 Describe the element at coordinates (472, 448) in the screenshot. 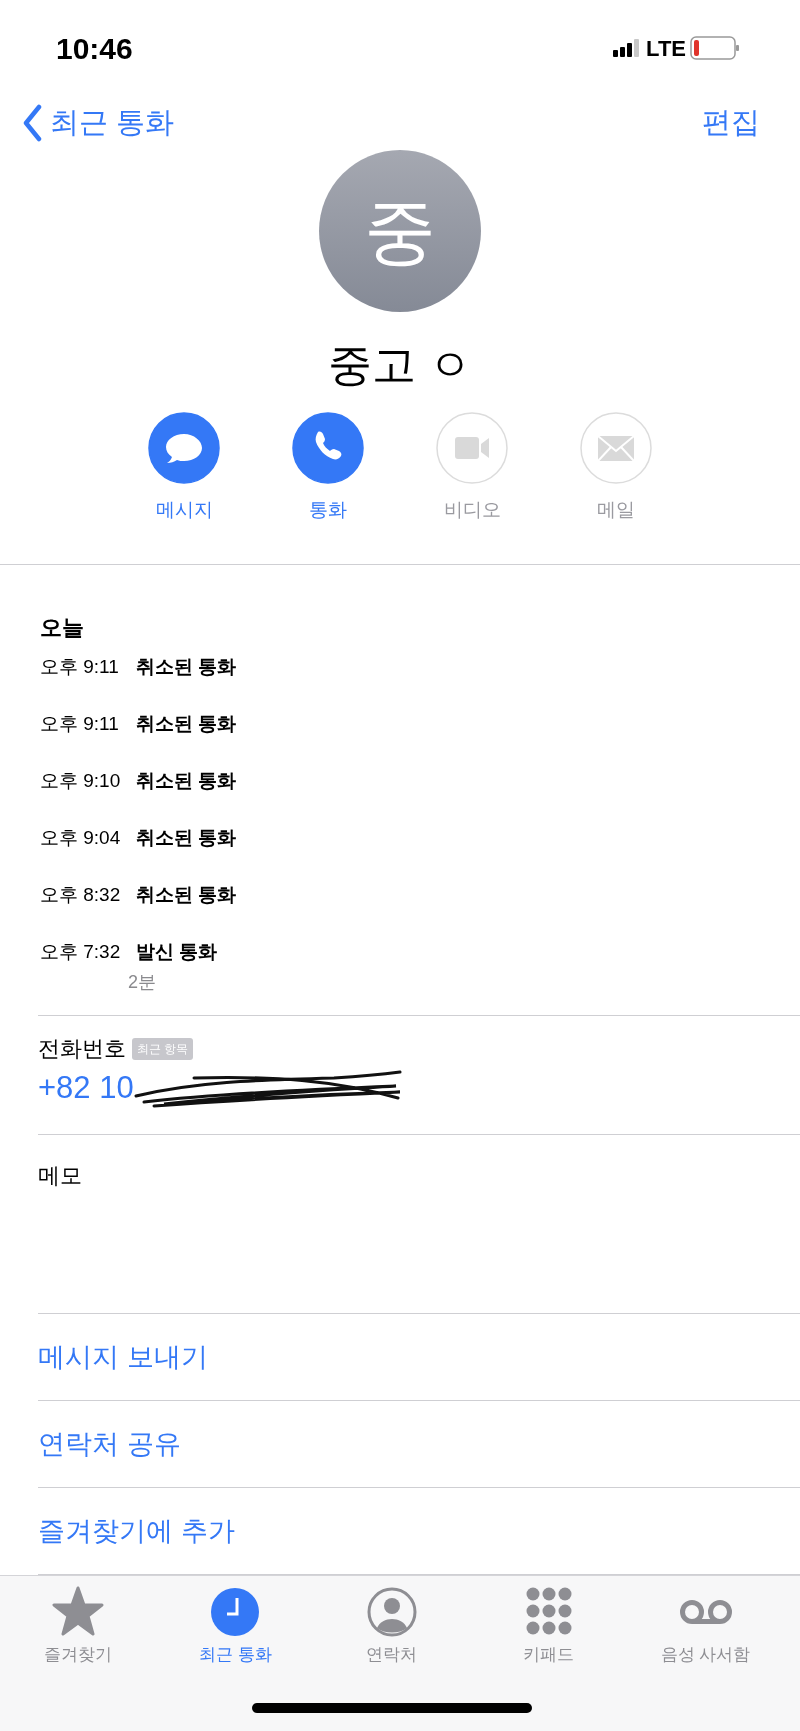

I see `video-camera-icon` at that location.